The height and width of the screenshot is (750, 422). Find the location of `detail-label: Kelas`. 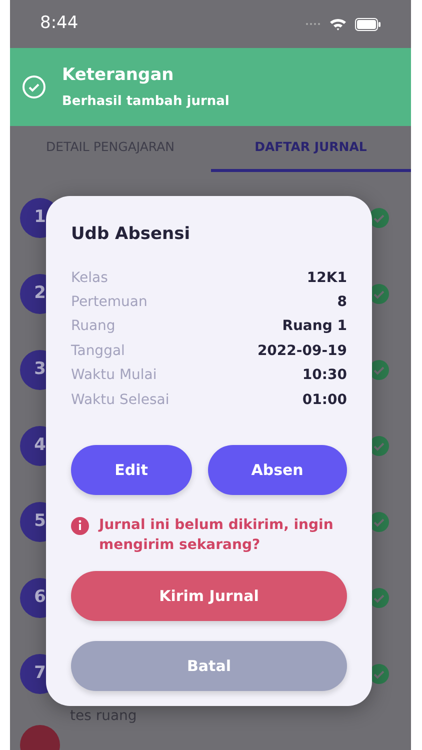

detail-label: Kelas is located at coordinates (89, 278).